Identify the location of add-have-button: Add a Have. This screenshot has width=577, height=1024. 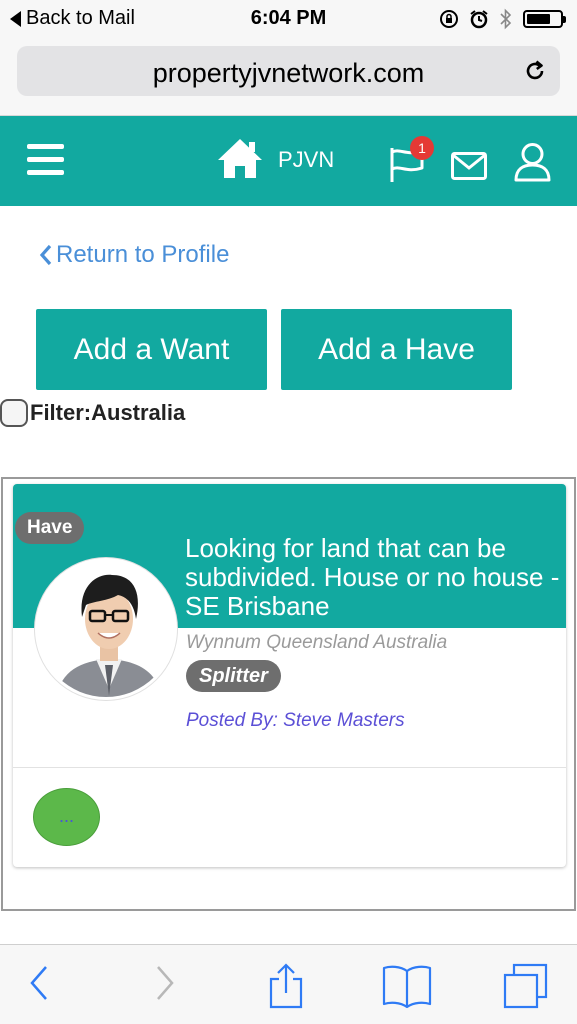
(396, 349).